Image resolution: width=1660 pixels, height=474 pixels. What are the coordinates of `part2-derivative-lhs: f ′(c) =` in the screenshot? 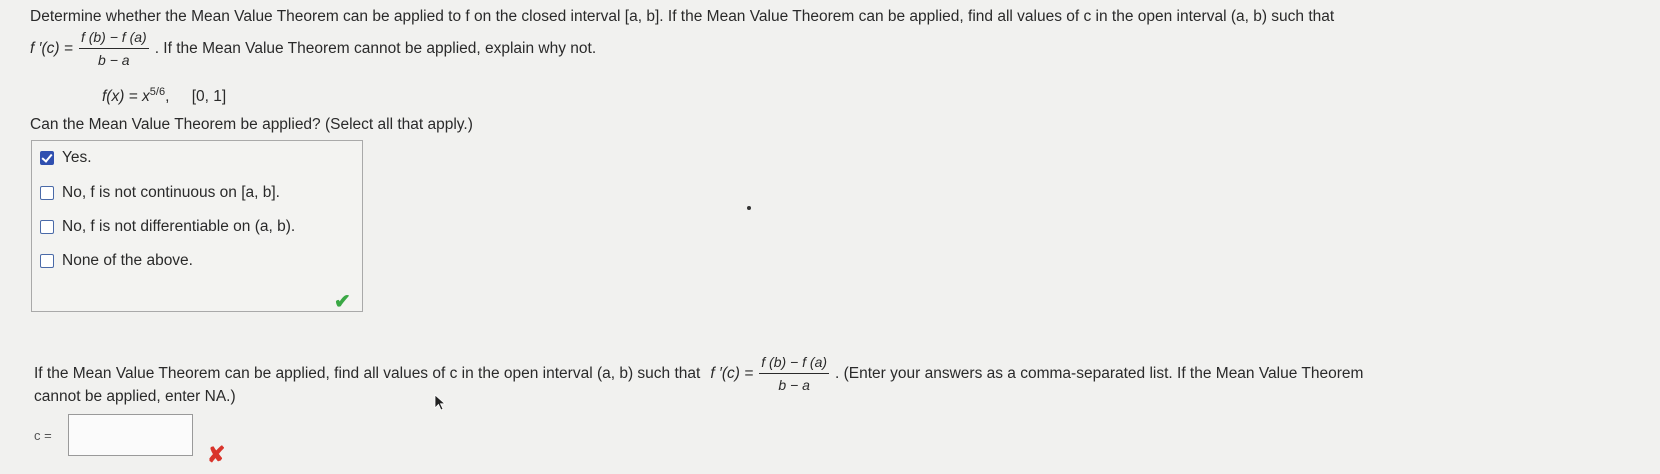 It's located at (732, 373).